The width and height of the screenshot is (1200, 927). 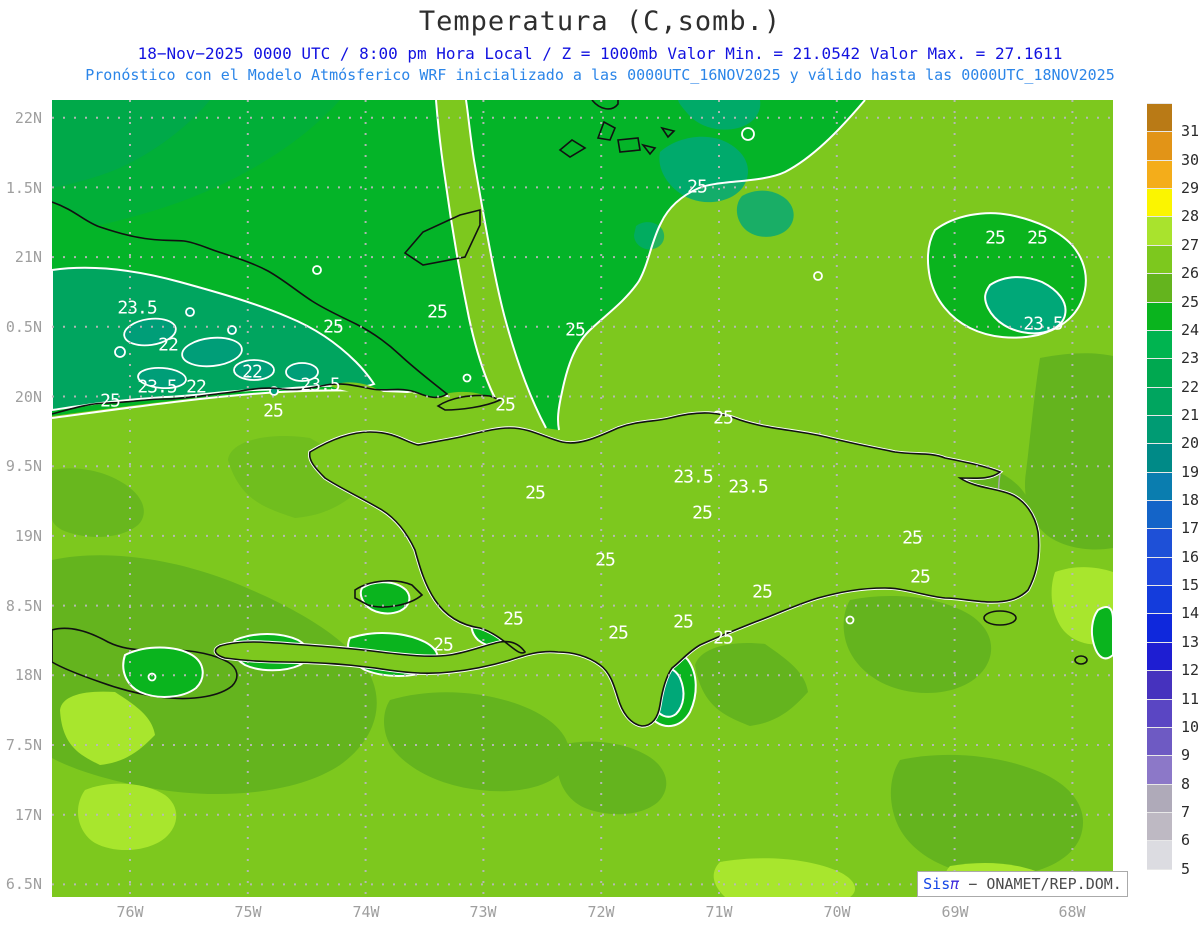 I want to click on lat-tick-label: 1.5N, so click(x=23, y=188).